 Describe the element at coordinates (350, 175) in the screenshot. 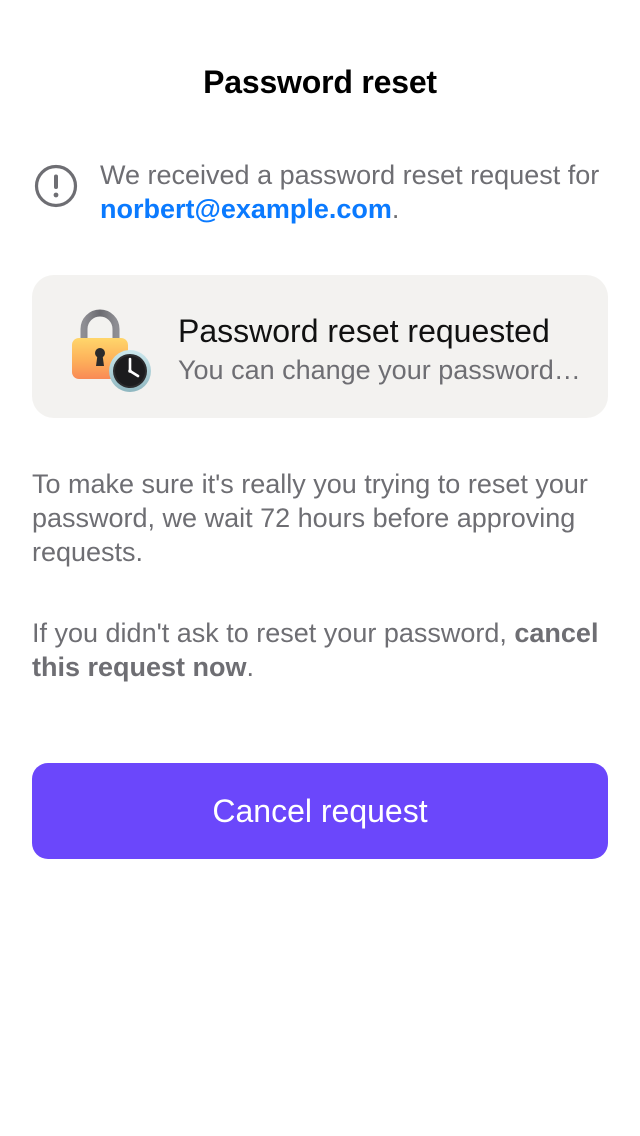

I see `notice-text-prefix: We received a password reset request for` at that location.